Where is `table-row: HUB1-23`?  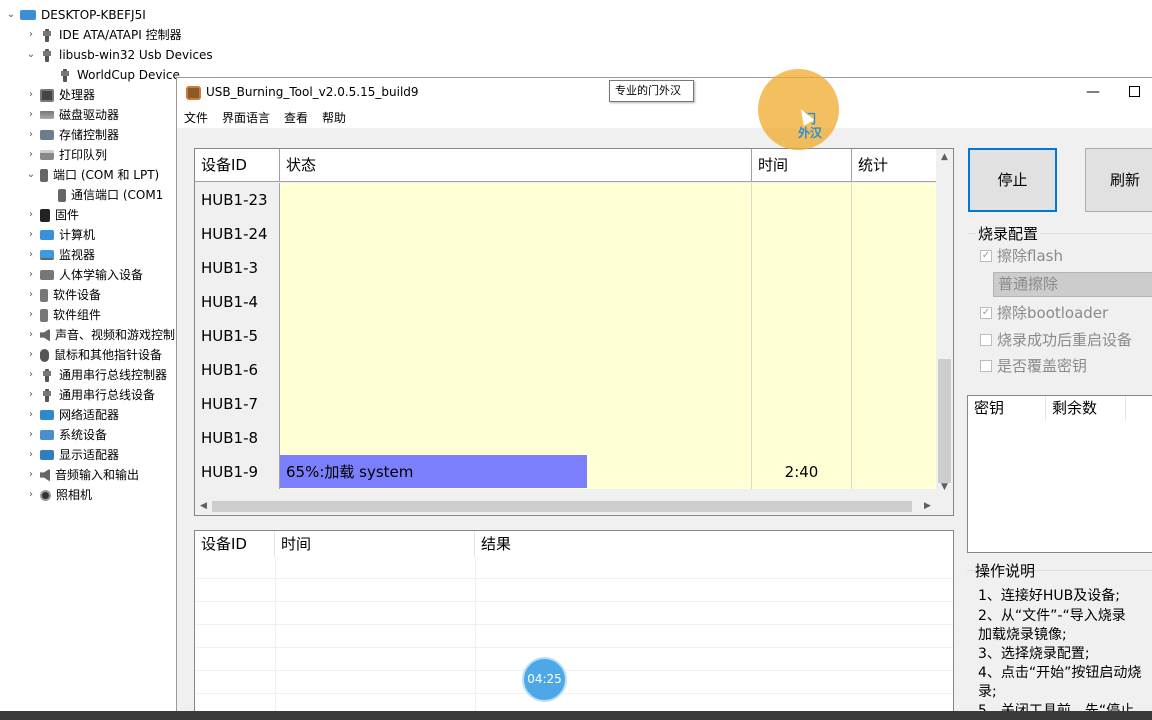
table-row: HUB1-23 is located at coordinates (565, 200).